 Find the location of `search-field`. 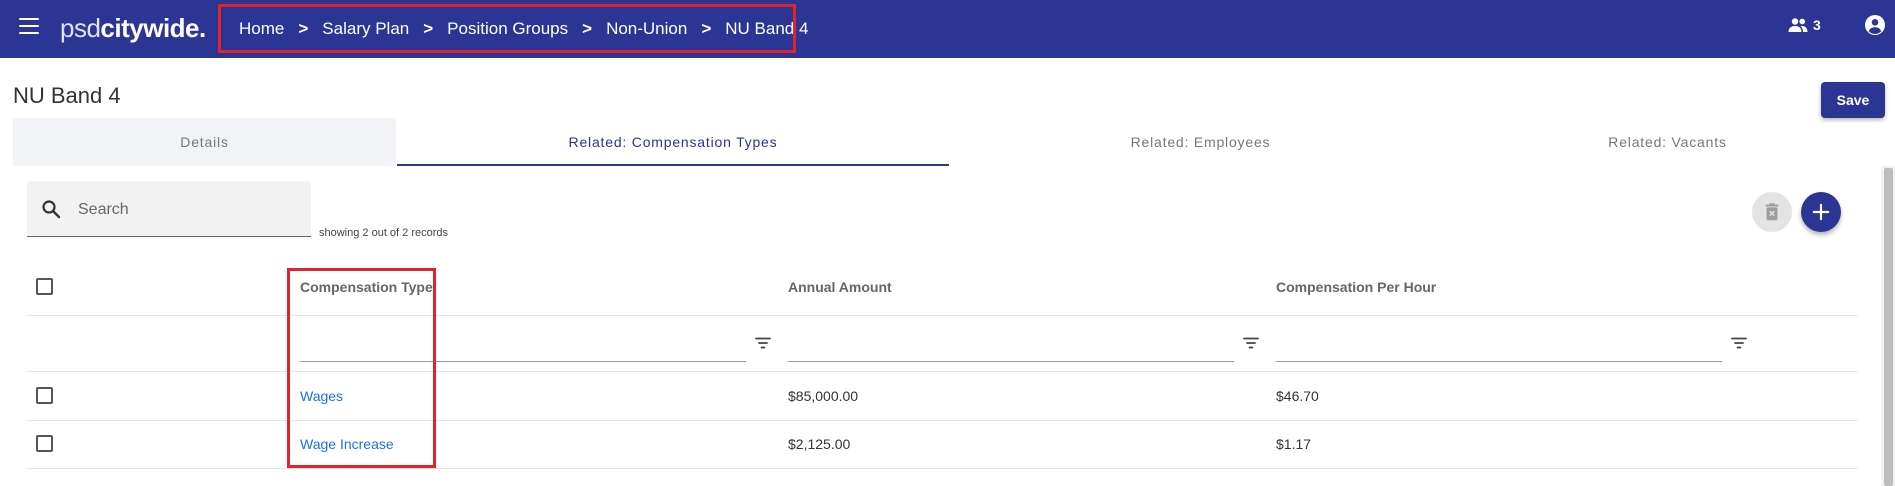

search-field is located at coordinates (169, 209).